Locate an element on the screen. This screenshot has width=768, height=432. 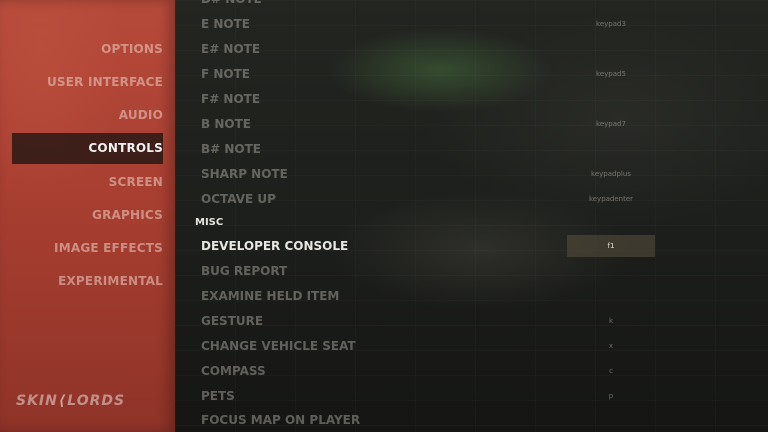
keybind-row: F NOTE keypad5 is located at coordinates (465, 74).